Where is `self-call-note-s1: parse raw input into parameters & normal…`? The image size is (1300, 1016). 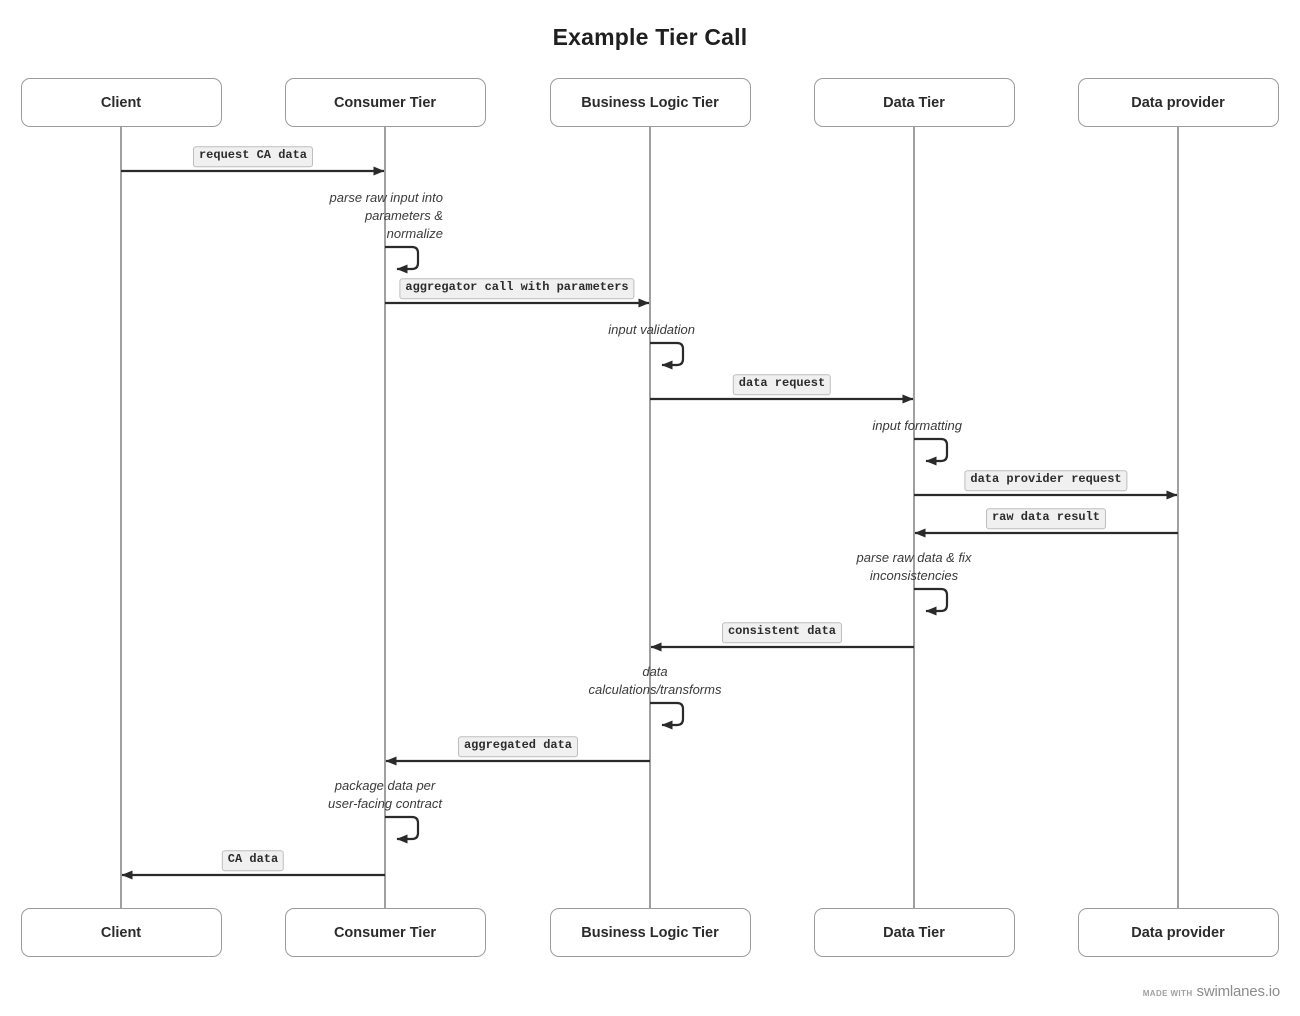 self-call-note-s1: parse raw input into parameters & normal… is located at coordinates (386, 215).